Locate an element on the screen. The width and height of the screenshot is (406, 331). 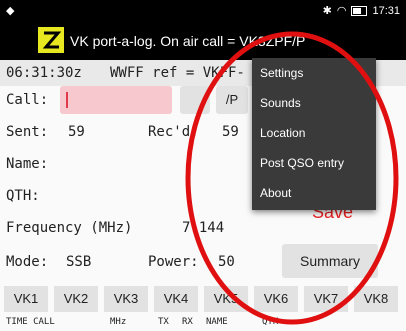
wifi-icon: ◠ is located at coordinates (341, 11).